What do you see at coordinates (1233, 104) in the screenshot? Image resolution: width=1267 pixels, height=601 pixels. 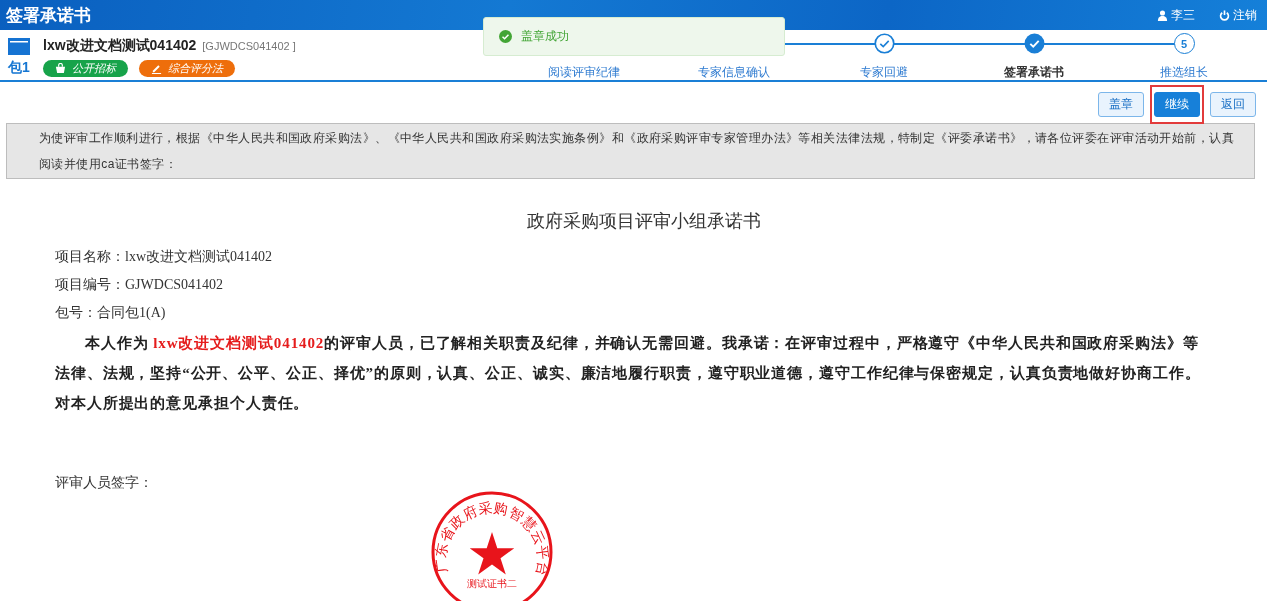 I see `action-button: 返回` at bounding box center [1233, 104].